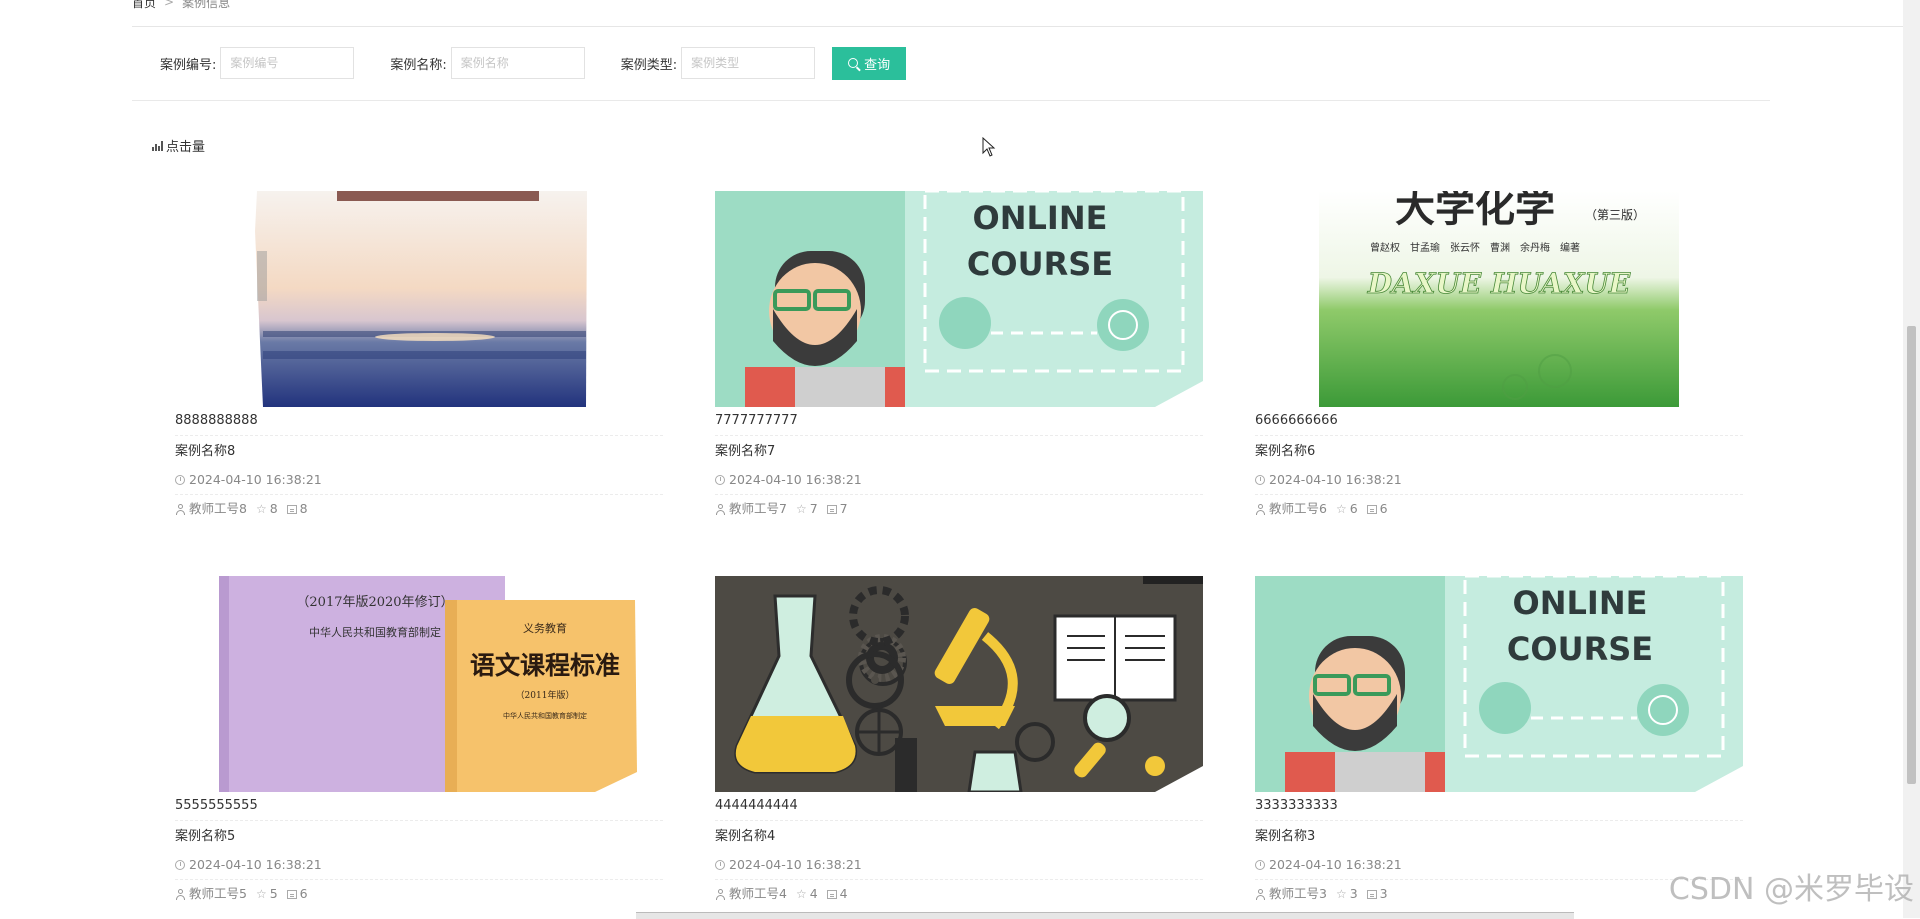 This screenshot has height=919, width=1920. I want to click on svg-text: 大学化学, so click(1475, 211).